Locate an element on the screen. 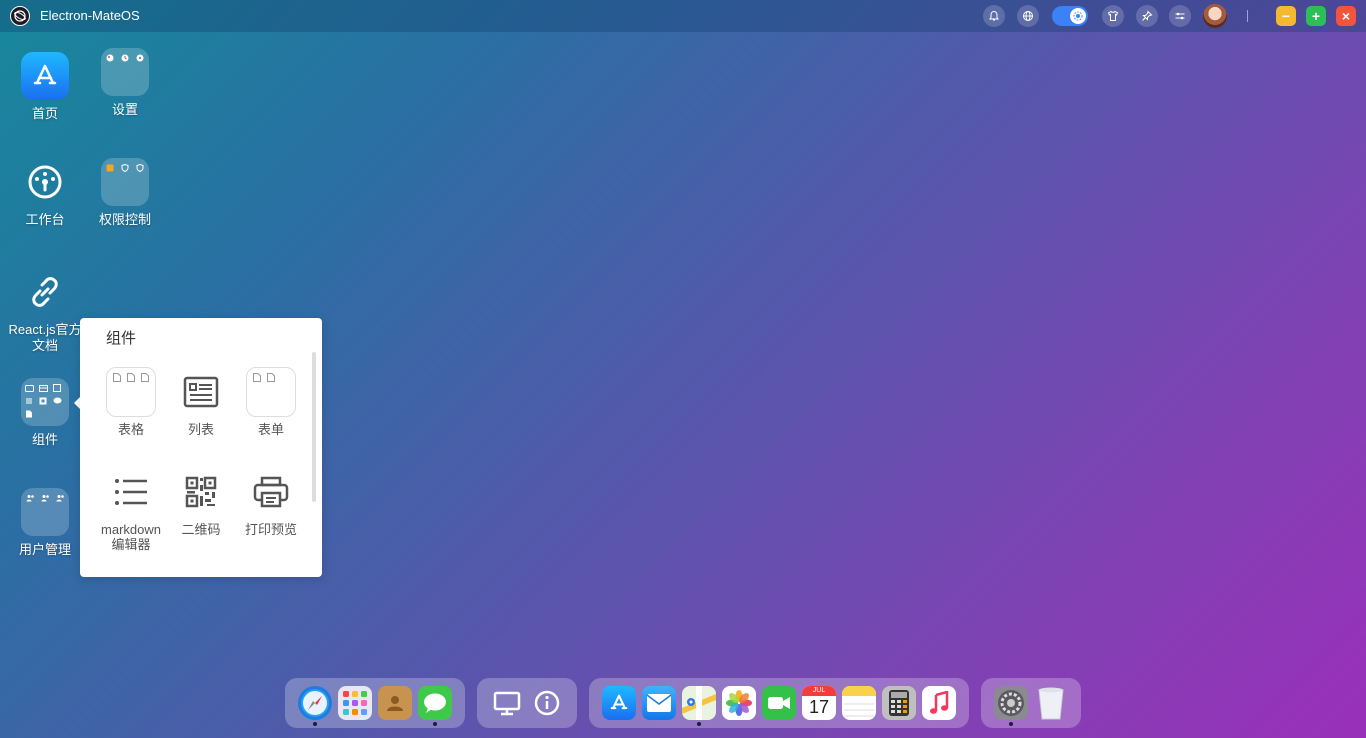 This screenshot has height=738, width=1366. theme-toggle is located at coordinates (1070, 16).